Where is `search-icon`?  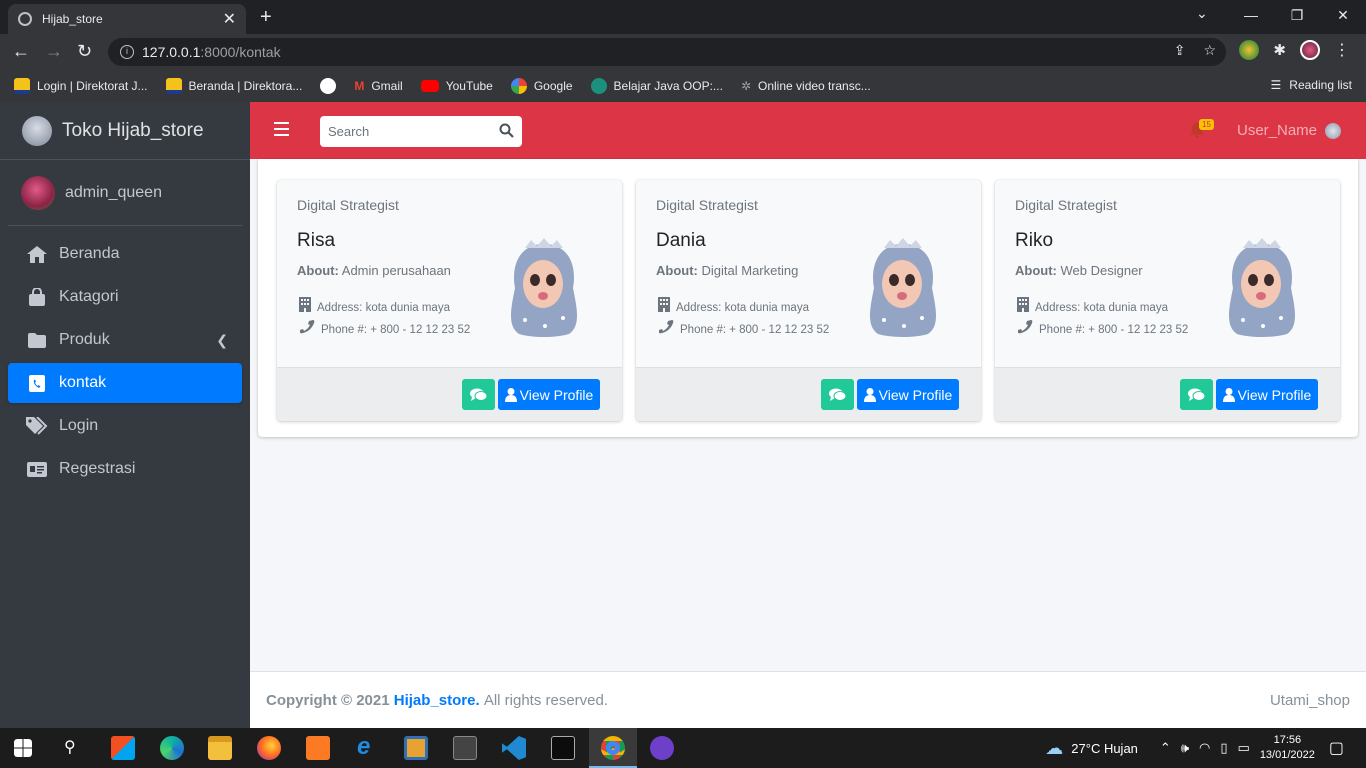 search-icon is located at coordinates (506, 133).